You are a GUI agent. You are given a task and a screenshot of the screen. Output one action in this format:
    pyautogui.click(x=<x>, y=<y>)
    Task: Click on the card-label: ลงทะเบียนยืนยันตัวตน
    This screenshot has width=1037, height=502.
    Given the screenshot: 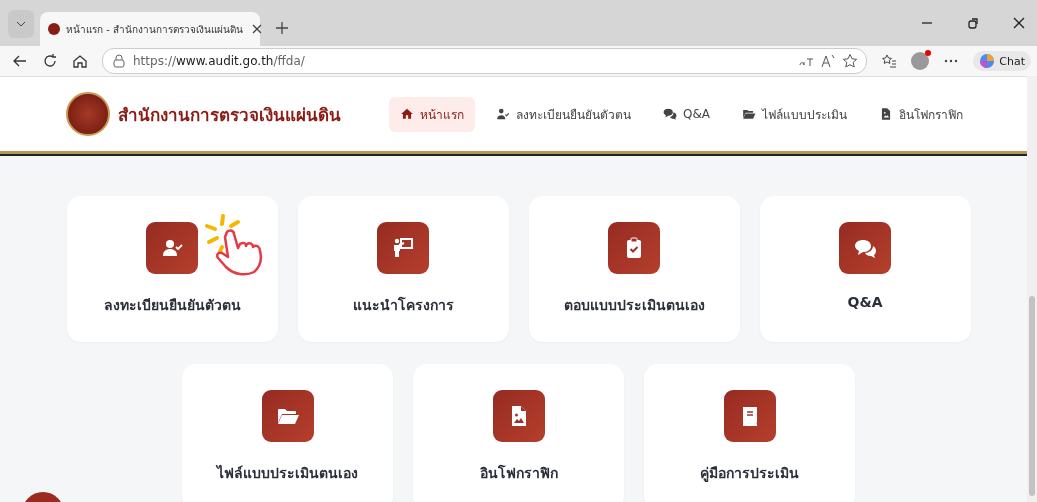 What is the action you would take?
    pyautogui.click(x=172, y=305)
    